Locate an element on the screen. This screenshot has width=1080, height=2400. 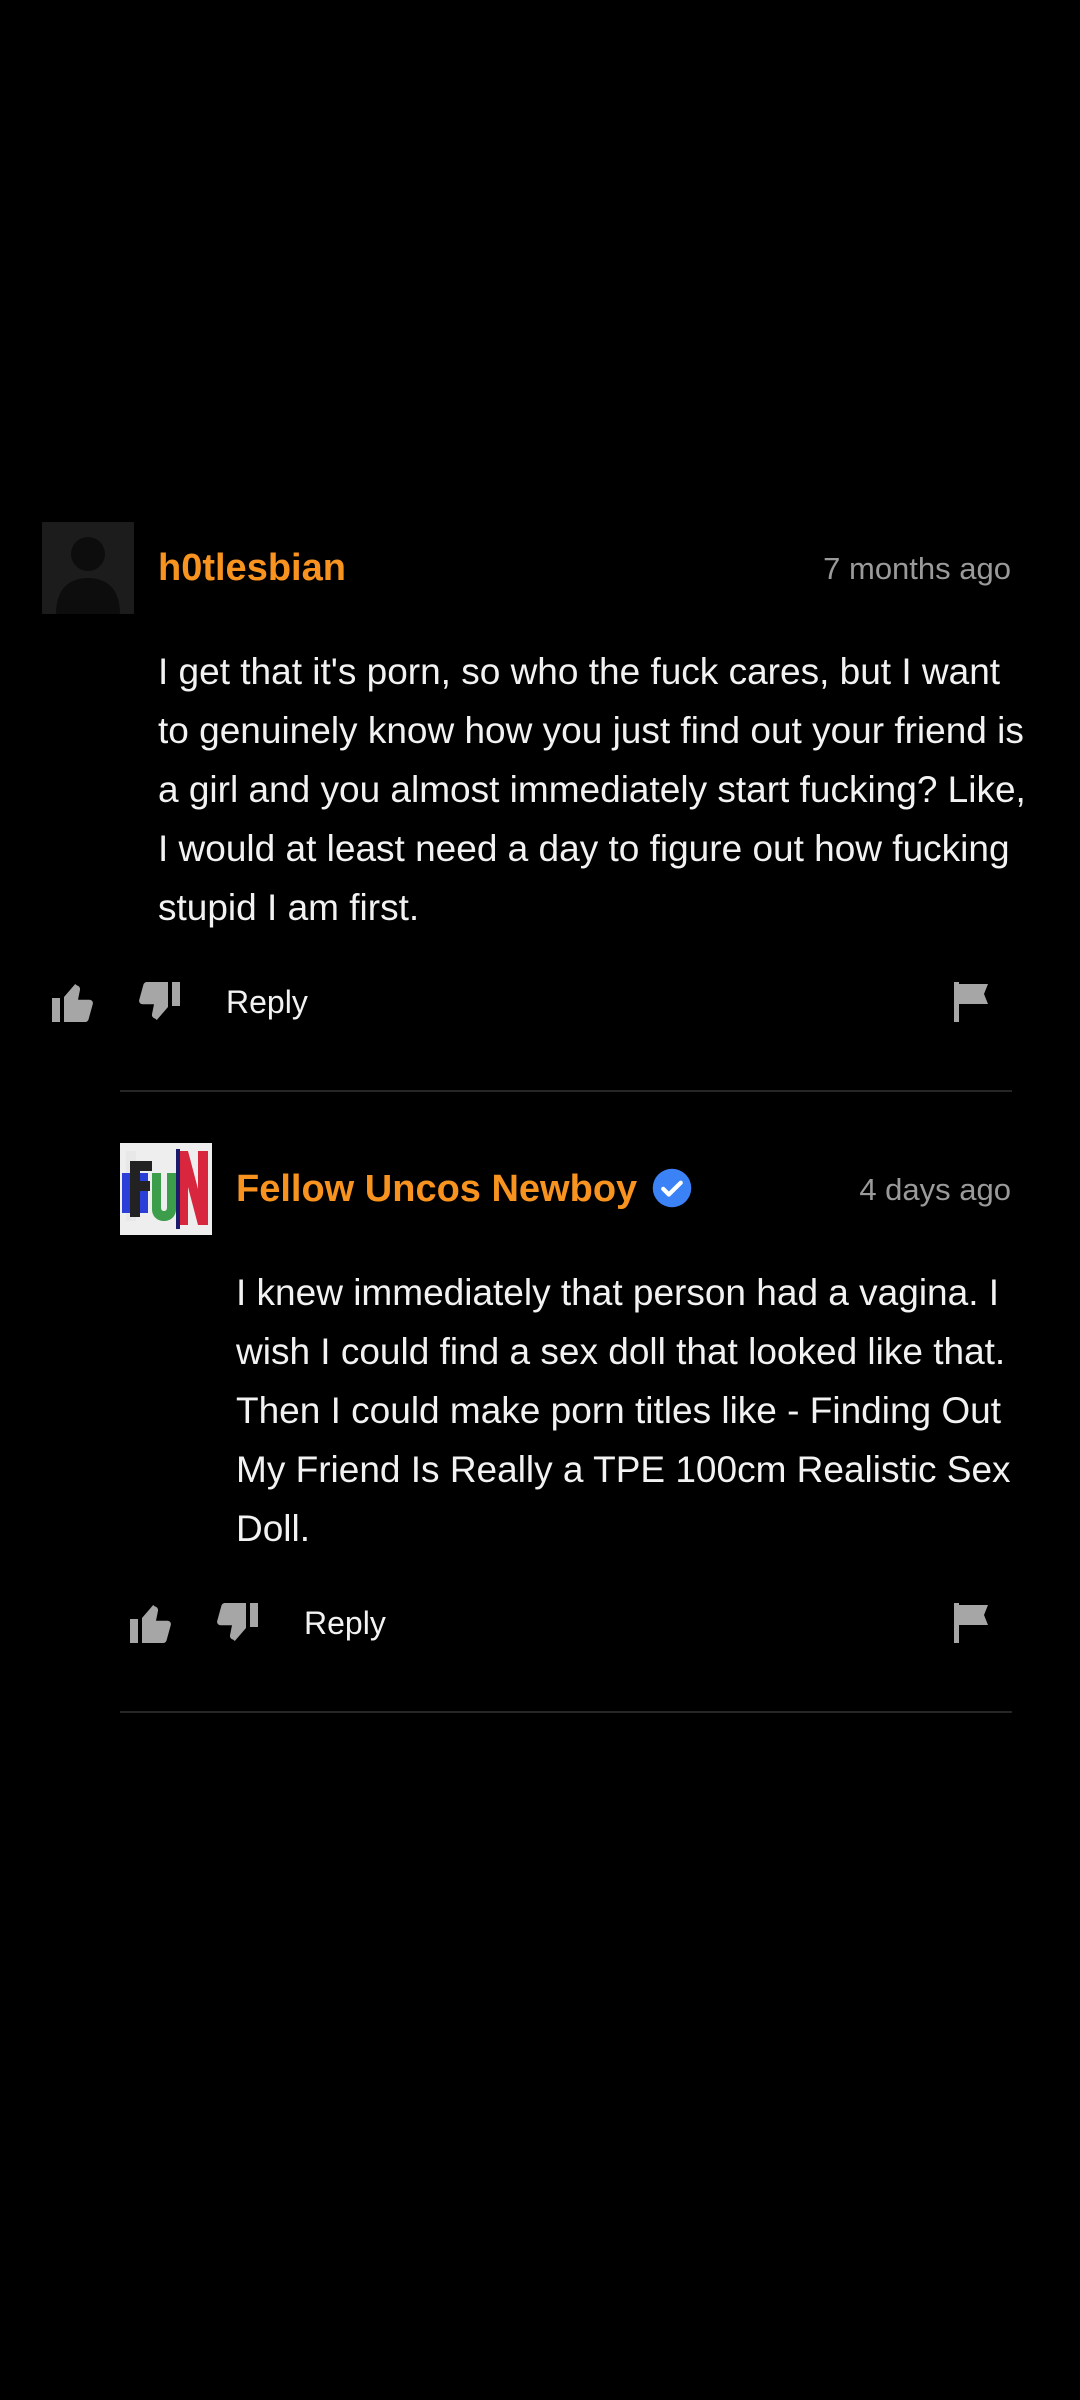
username: h0tlesbian is located at coordinates (252, 568).